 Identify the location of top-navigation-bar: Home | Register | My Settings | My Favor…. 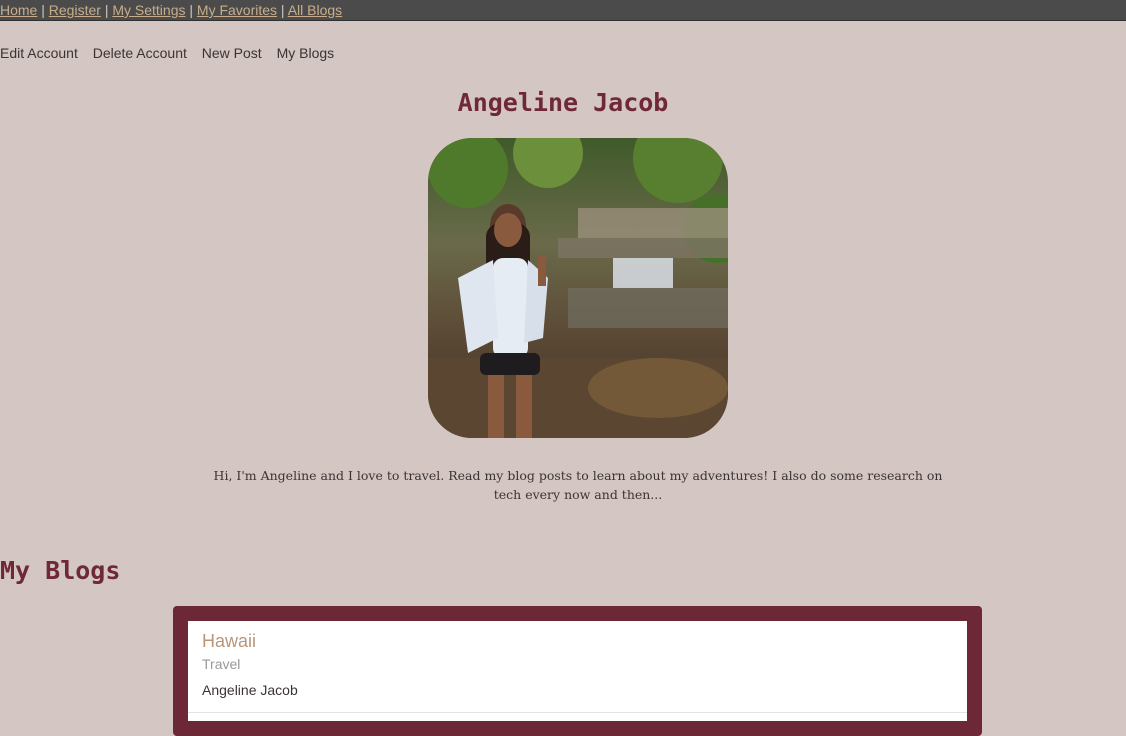
(563, 10).